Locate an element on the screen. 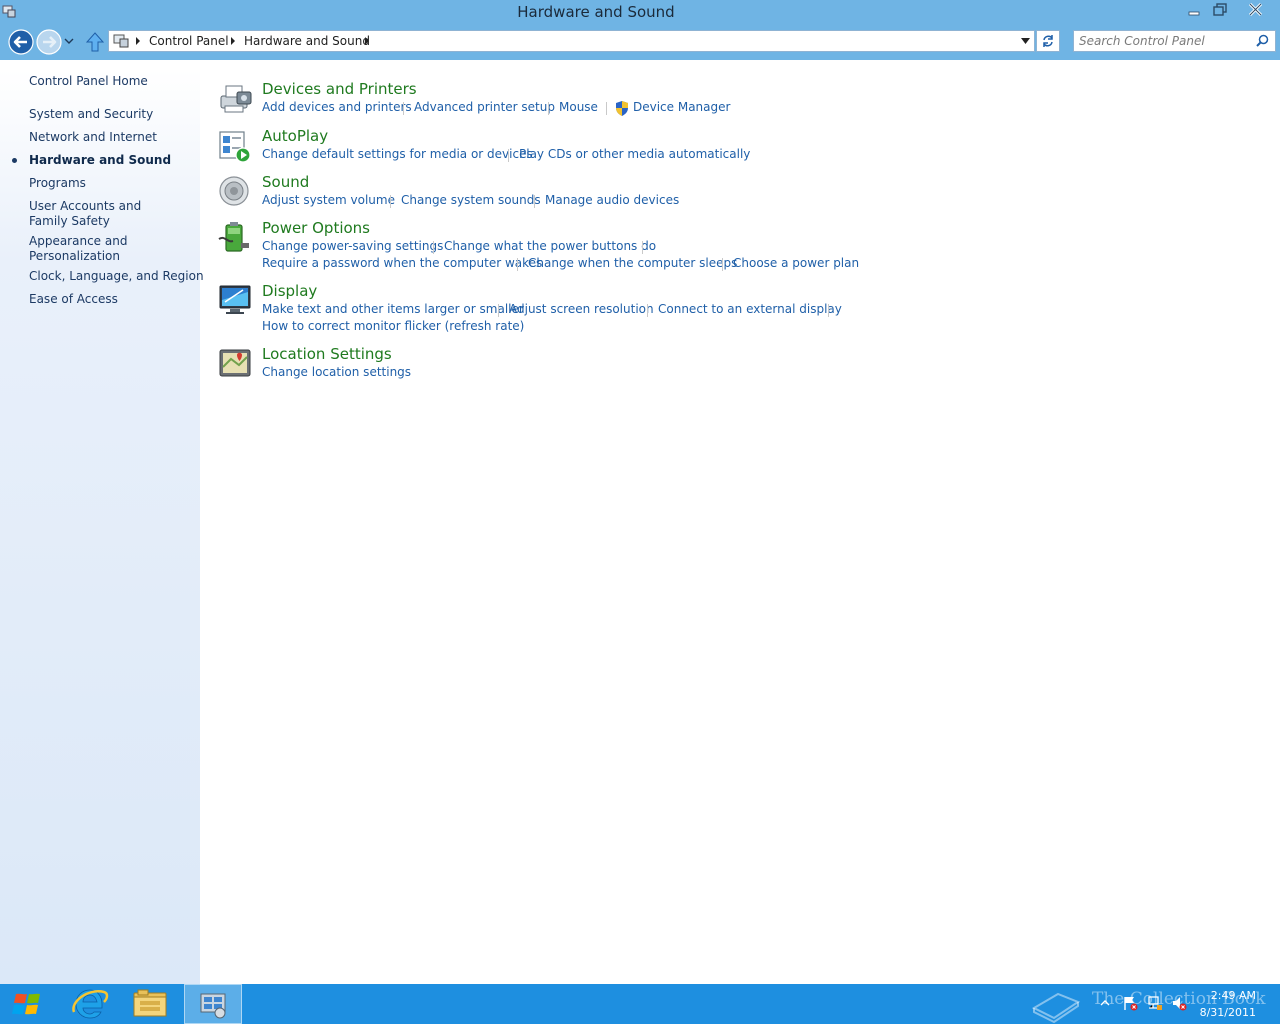 The width and height of the screenshot is (1280, 1024). task-manage-audio-devices: Manage audio devices is located at coordinates (612, 200).